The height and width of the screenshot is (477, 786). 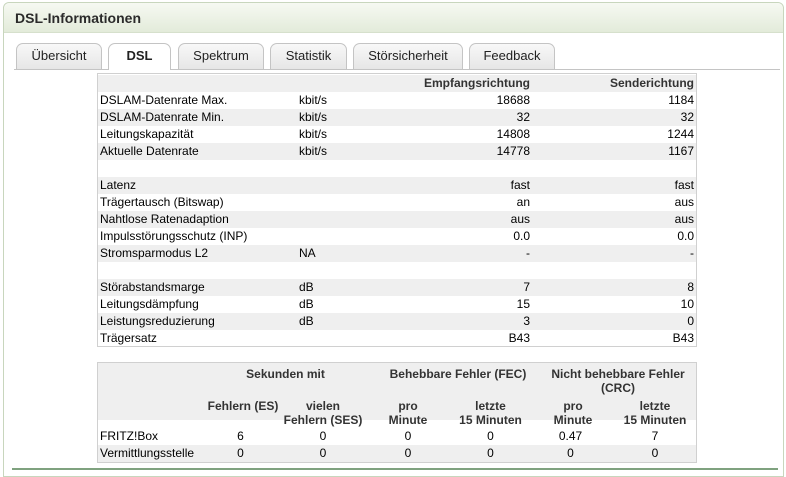 I want to click on table-row: Impulsstörungsschutz (INP) 0.0 0.0, so click(x=397, y=236).